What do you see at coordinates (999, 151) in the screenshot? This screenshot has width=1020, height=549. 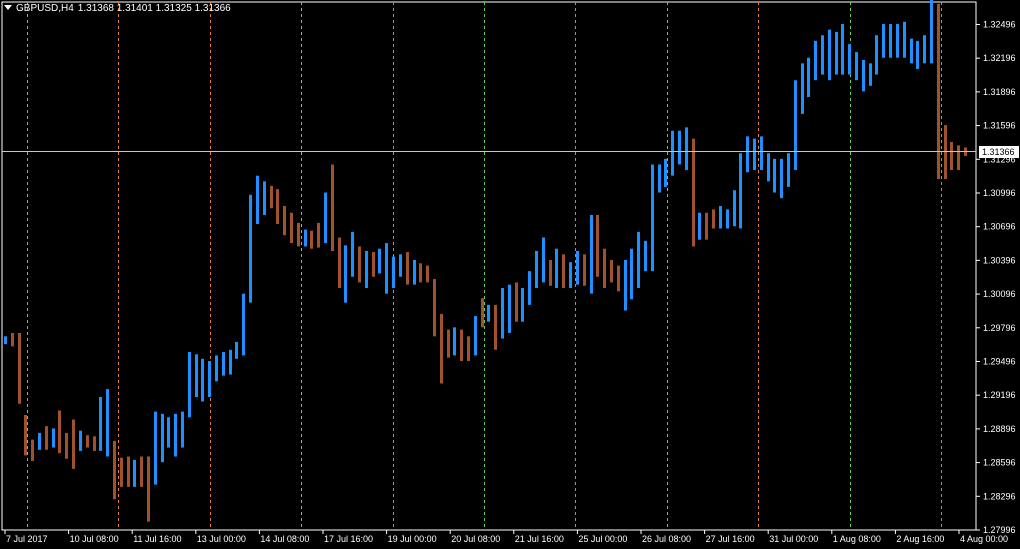 I see `current-price-label: 1.31366` at bounding box center [999, 151].